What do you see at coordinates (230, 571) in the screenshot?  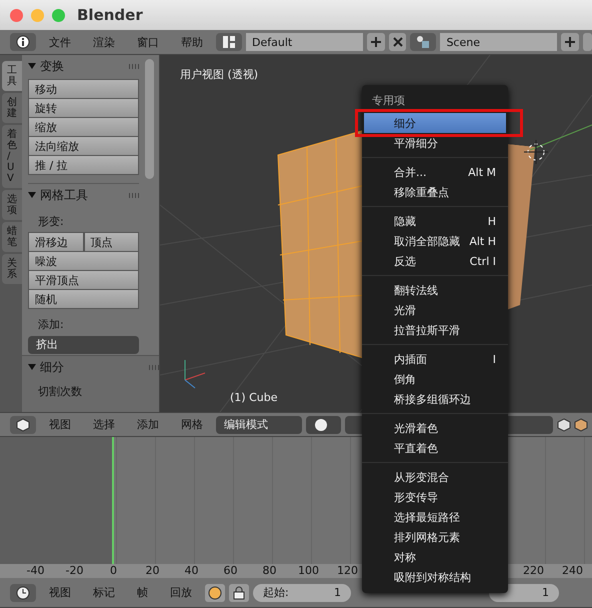 I see `frame-number: 60` at bounding box center [230, 571].